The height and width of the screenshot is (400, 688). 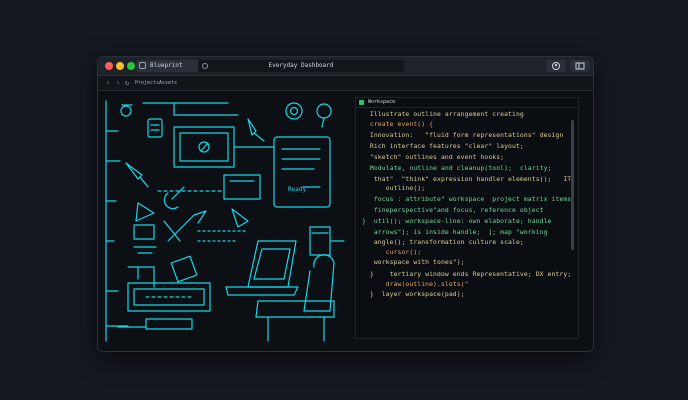 I want to click on node-icon, so click(x=126, y=111).